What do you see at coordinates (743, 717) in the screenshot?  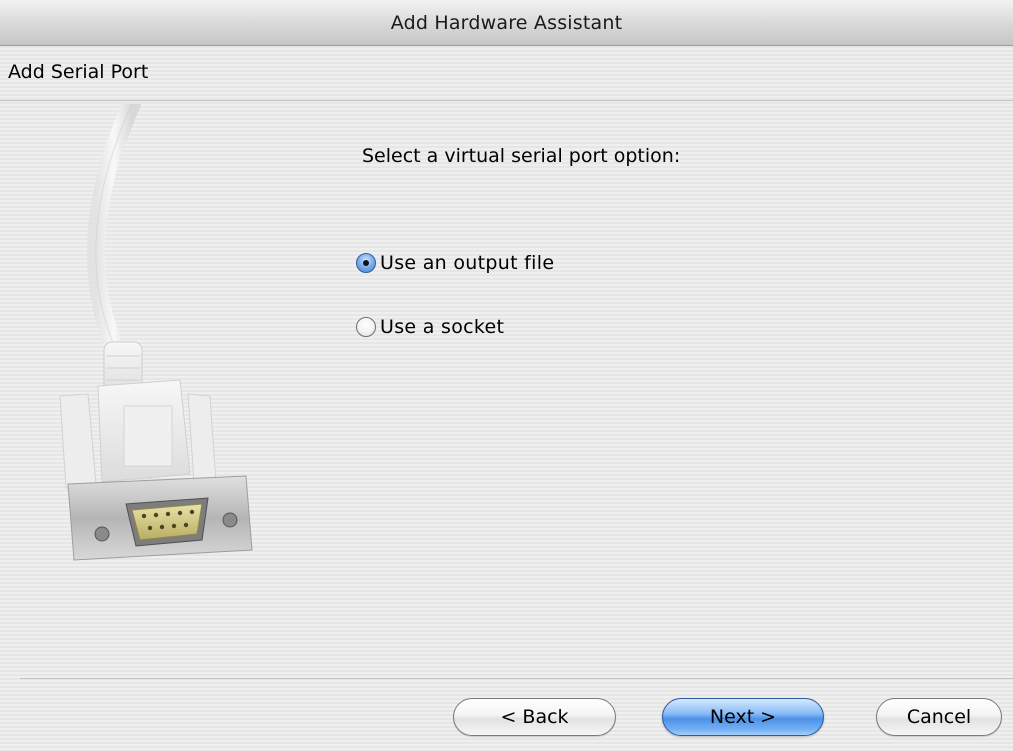 I see `next-button: Next >` at bounding box center [743, 717].